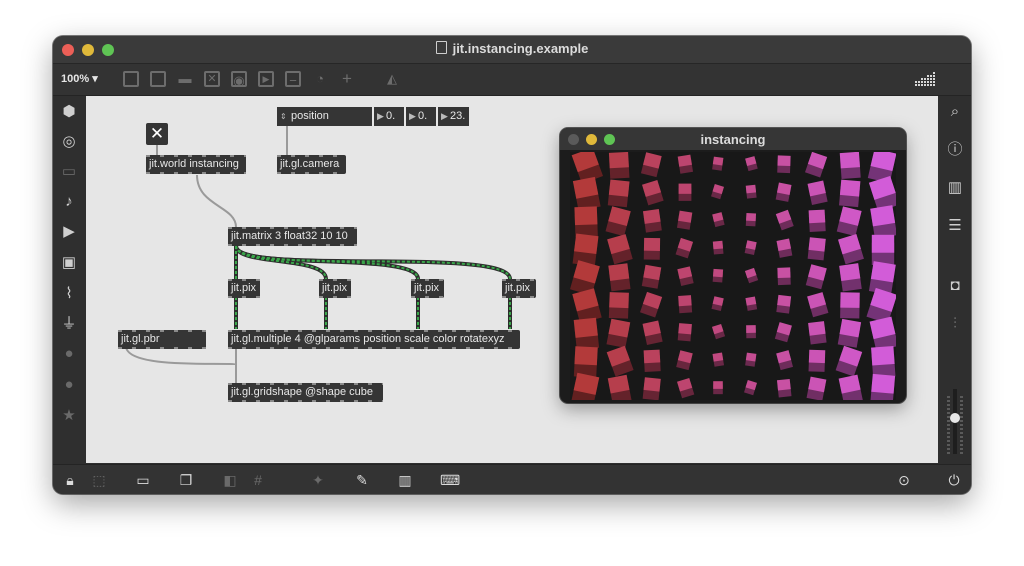 The width and height of the screenshot is (1024, 566). I want to click on jit-pix-object-2: jit.pix, so click(335, 288).